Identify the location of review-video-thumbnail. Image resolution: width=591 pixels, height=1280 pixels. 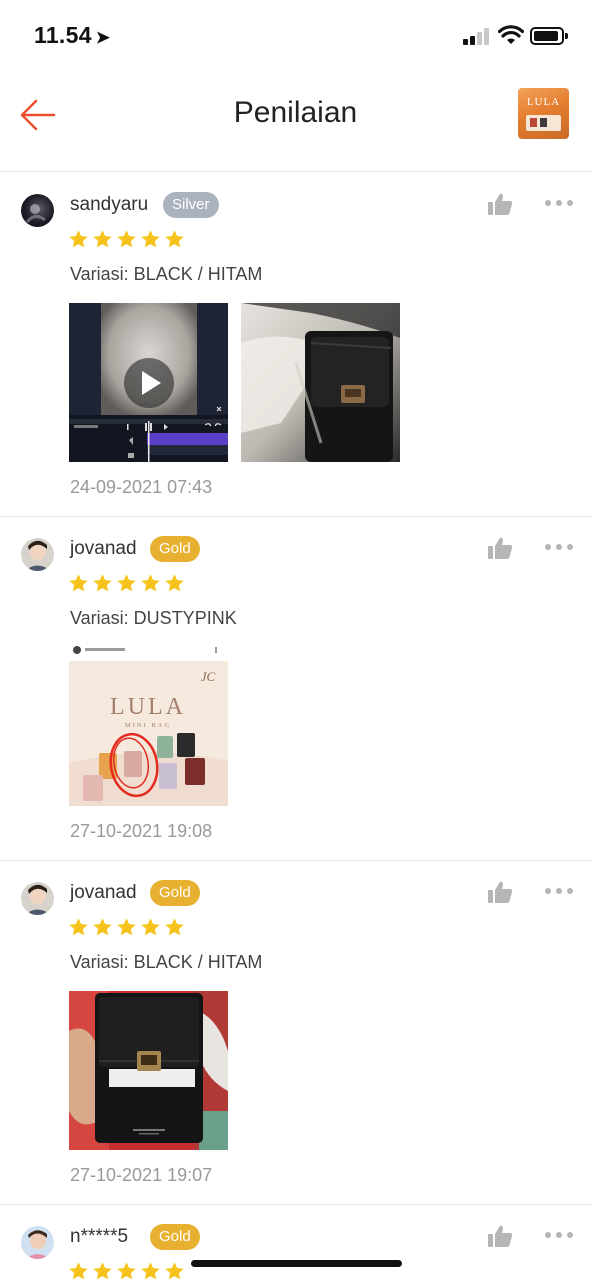
(148, 382).